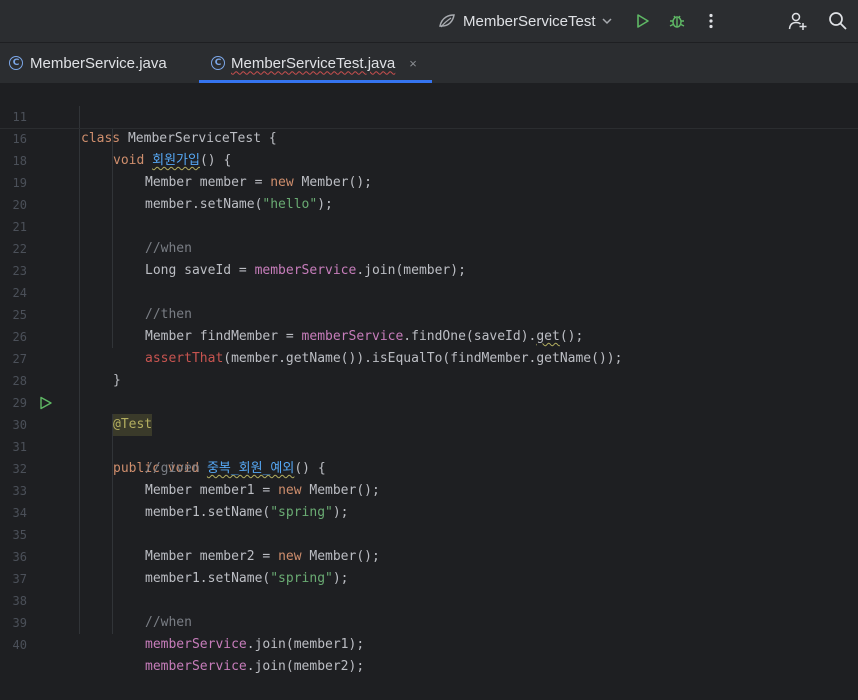 This screenshot has width=858, height=700. Describe the element at coordinates (429, 21) in the screenshot. I see `top-toolbar: MemberServiceTest` at that location.